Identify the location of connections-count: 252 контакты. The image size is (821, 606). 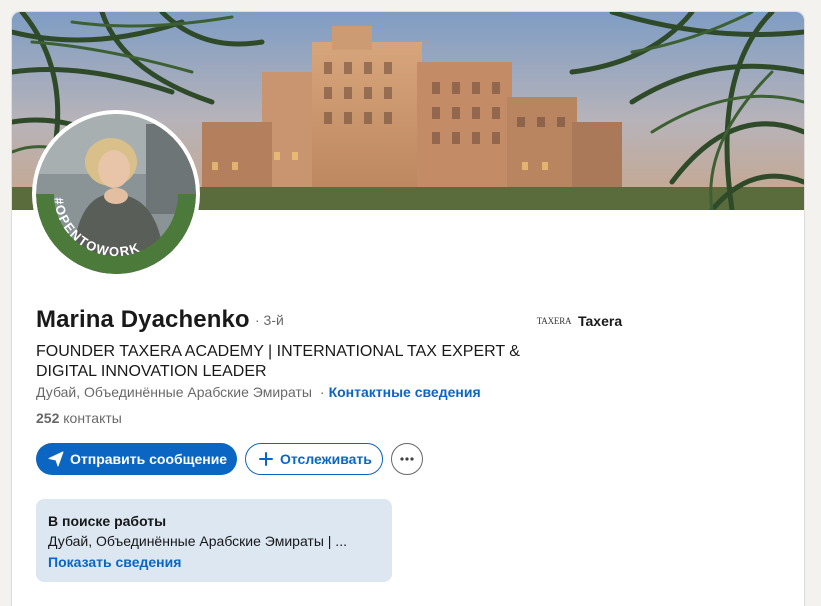
(79, 418).